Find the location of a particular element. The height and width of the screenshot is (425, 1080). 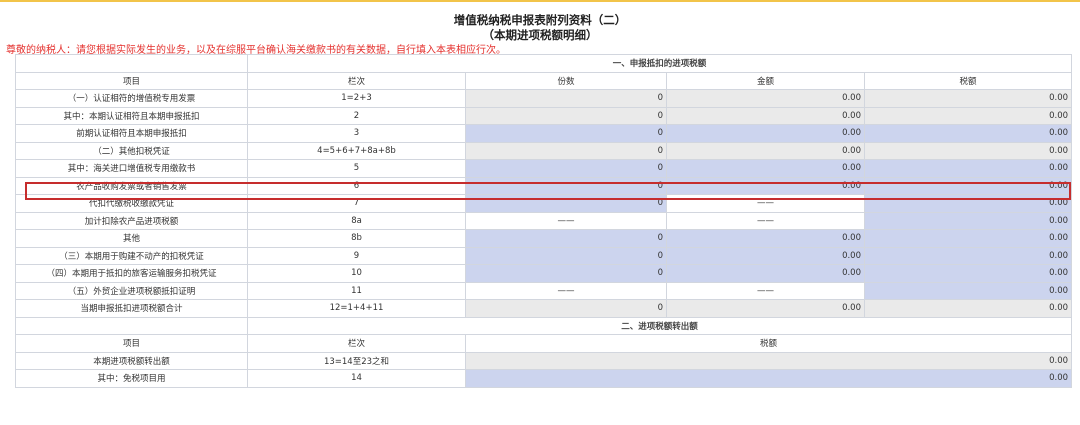

form-title: 增值税纳税申报表附列资料（二） is located at coordinates (540, 20).